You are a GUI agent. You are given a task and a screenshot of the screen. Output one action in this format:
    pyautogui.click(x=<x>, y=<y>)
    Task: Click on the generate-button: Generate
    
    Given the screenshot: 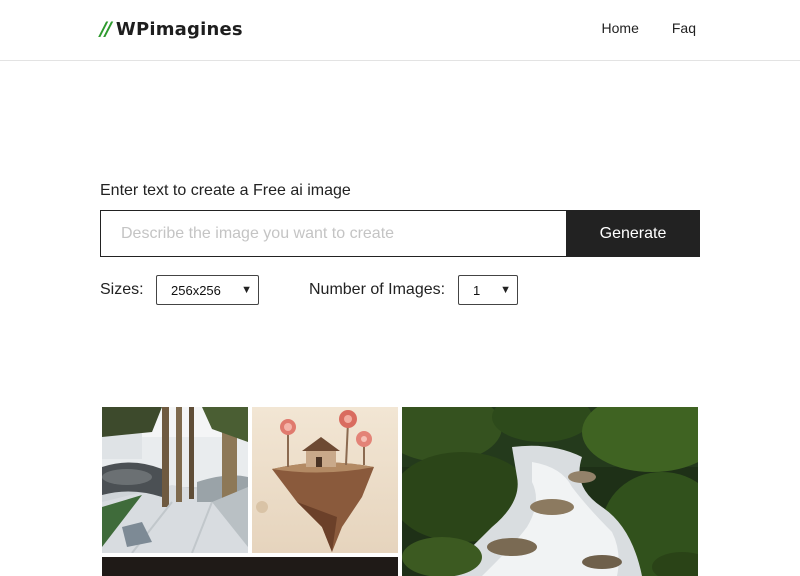 What is the action you would take?
    pyautogui.click(x=633, y=233)
    